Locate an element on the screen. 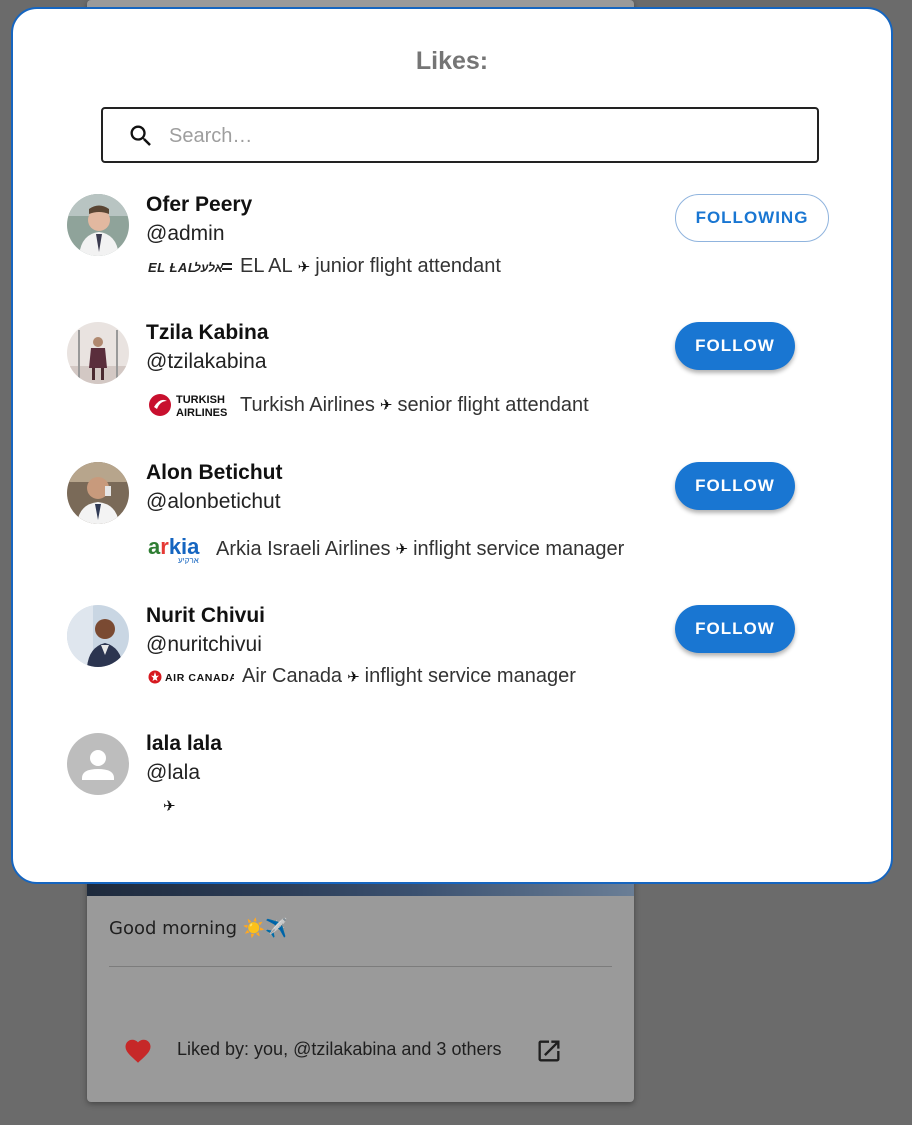  user-handle: @lala is located at coordinates (173, 772).